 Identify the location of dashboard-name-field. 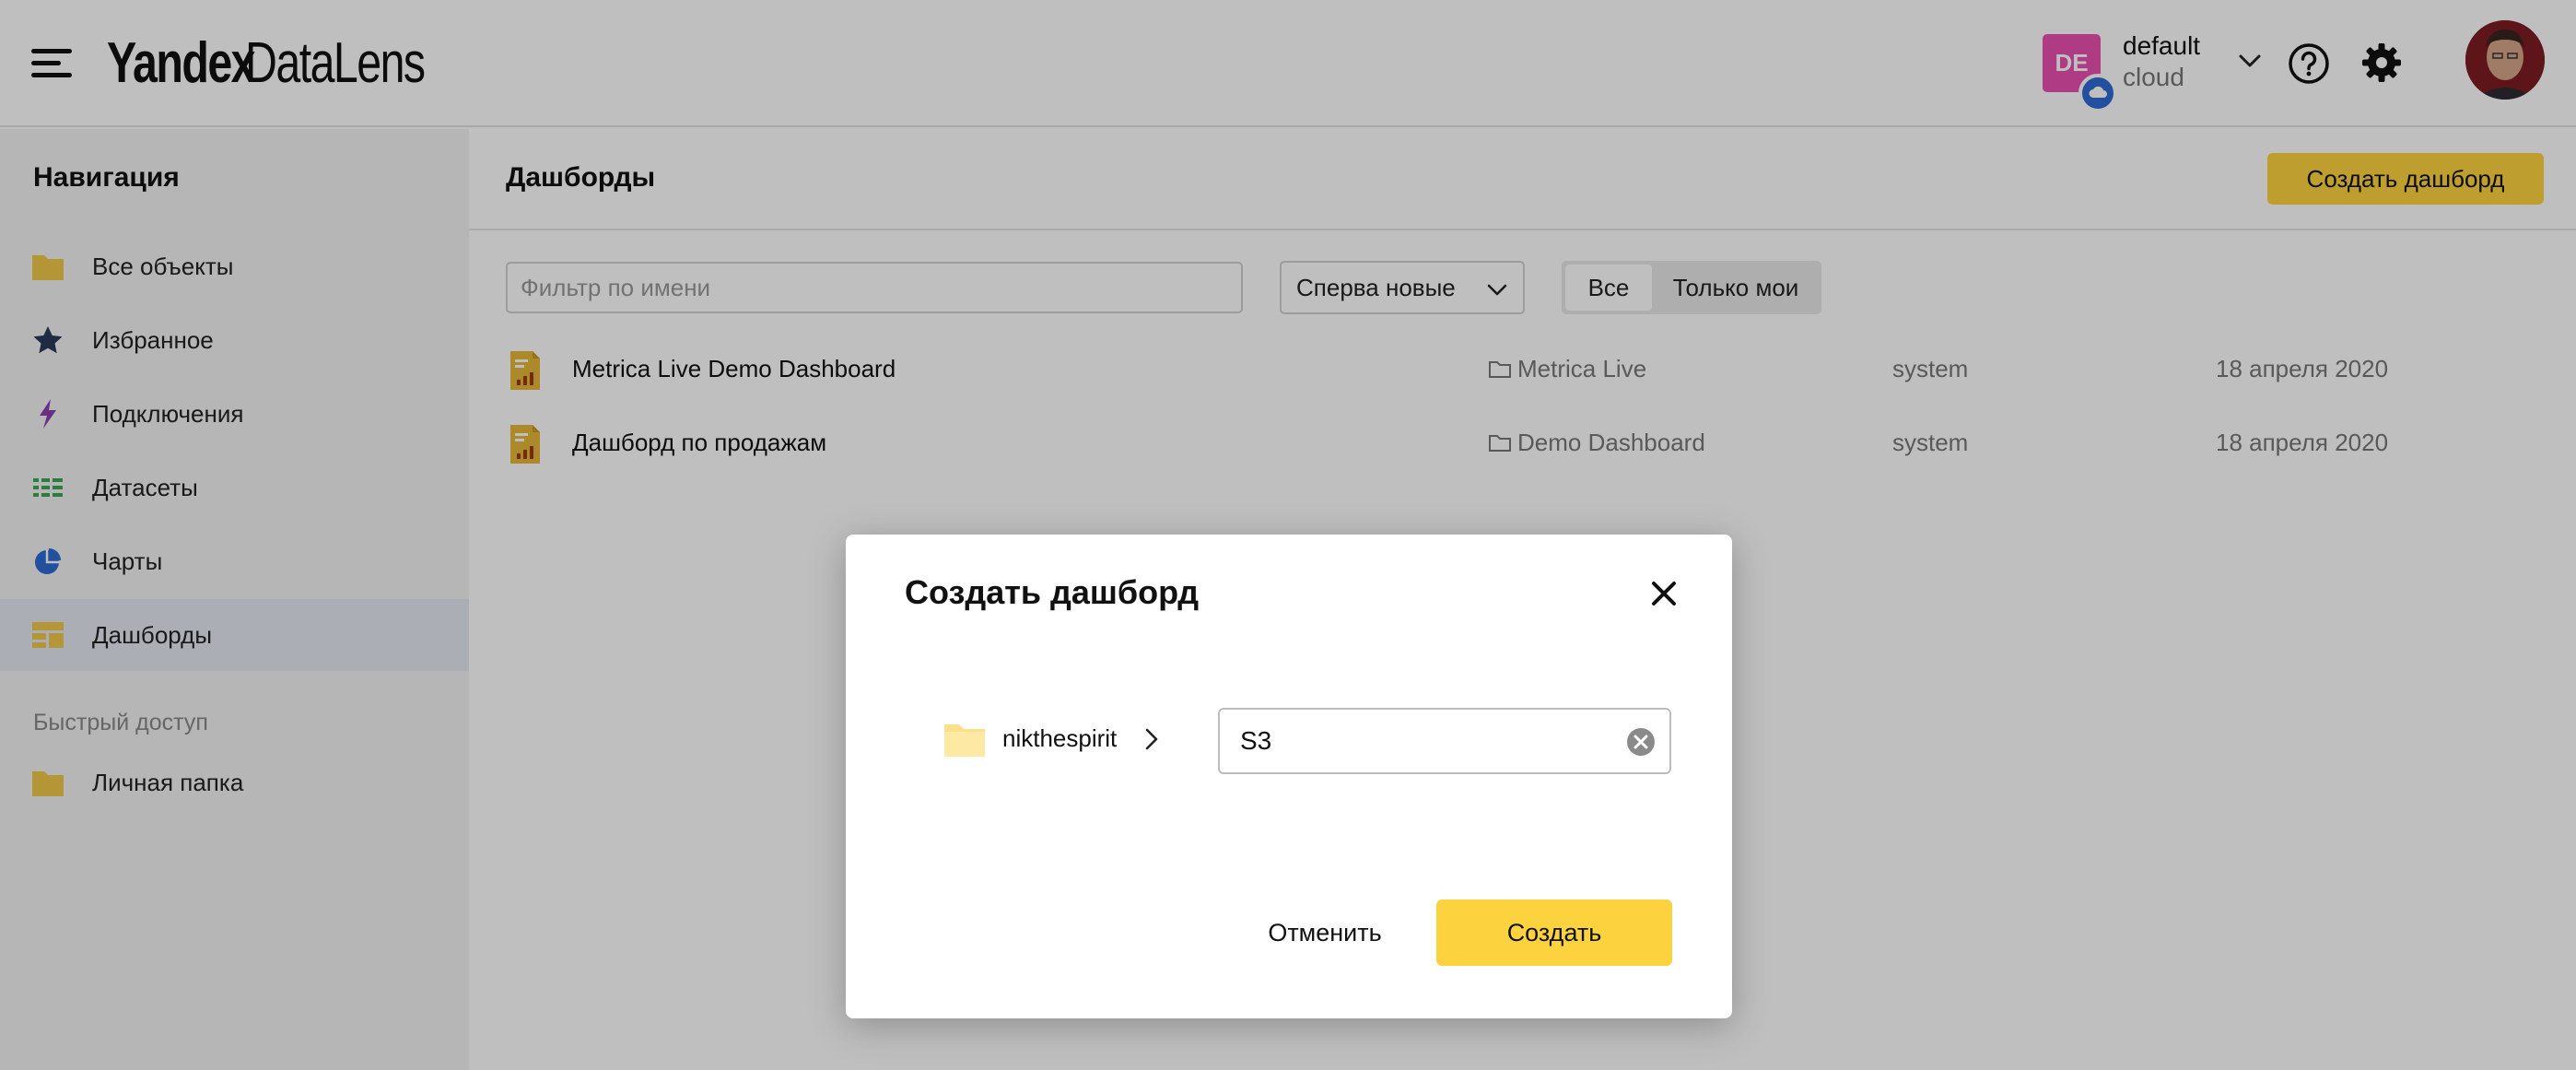
(1444, 741).